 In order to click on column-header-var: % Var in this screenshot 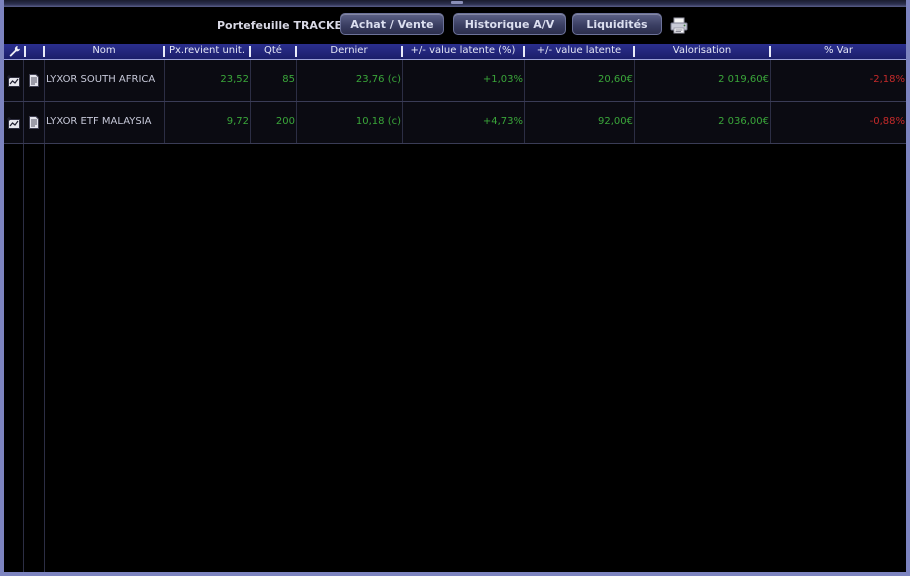, I will do `click(838, 51)`.